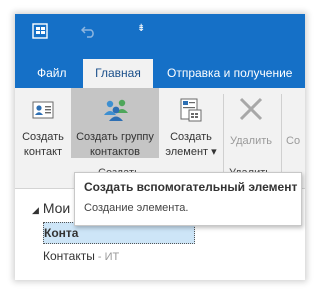 The image size is (323, 293). I want to click on tab-send-receive: Отправка и получение, so click(229, 73).